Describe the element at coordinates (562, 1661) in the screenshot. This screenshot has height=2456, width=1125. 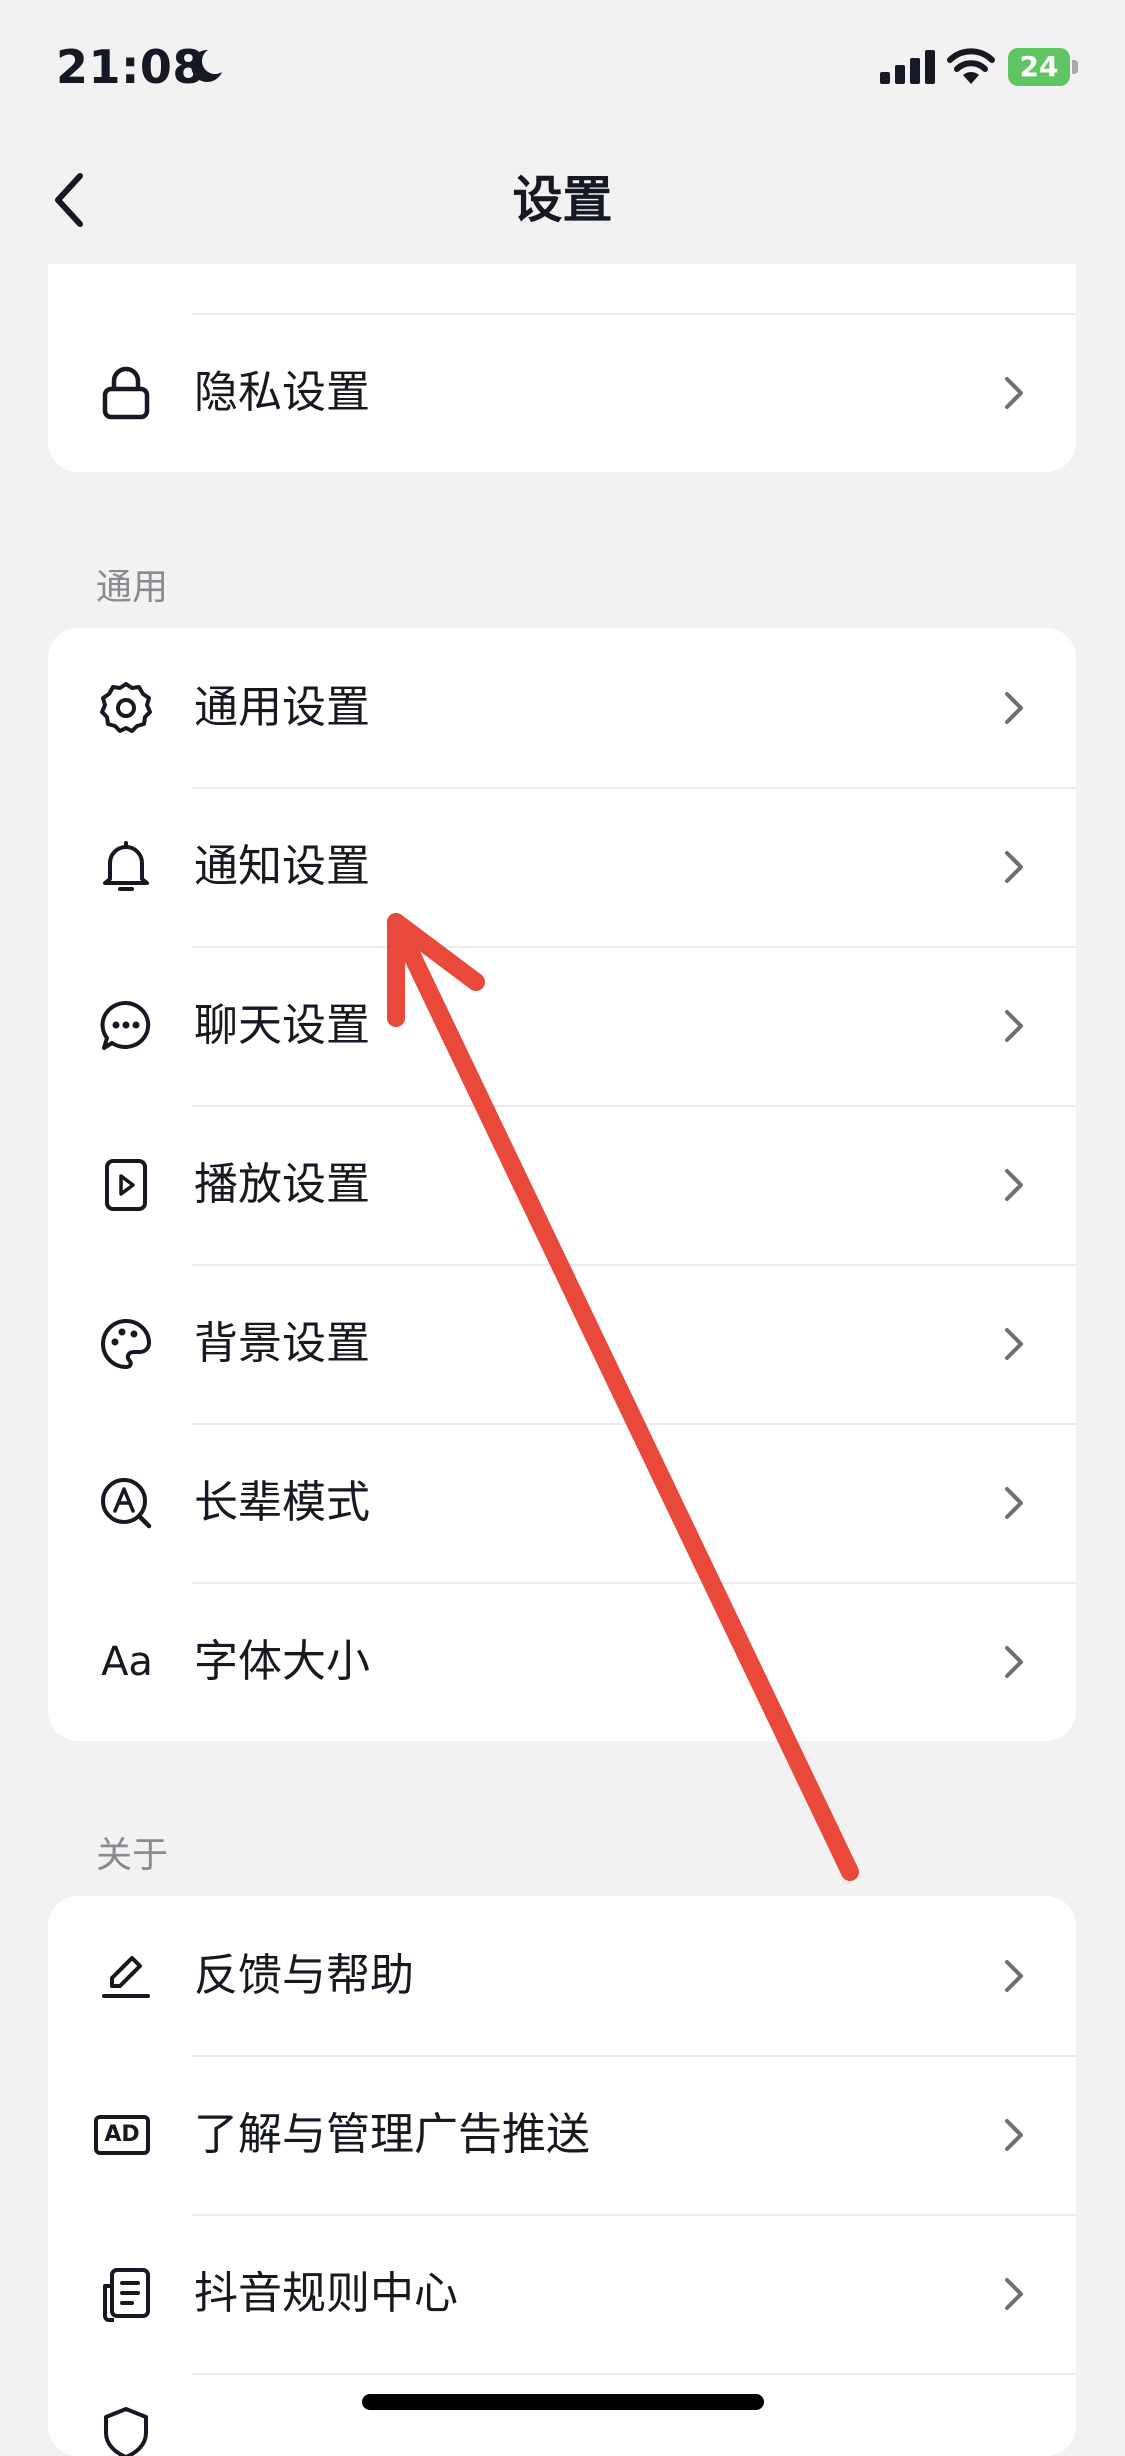
I see `settings-row-font-size: Aa 字体大小` at that location.